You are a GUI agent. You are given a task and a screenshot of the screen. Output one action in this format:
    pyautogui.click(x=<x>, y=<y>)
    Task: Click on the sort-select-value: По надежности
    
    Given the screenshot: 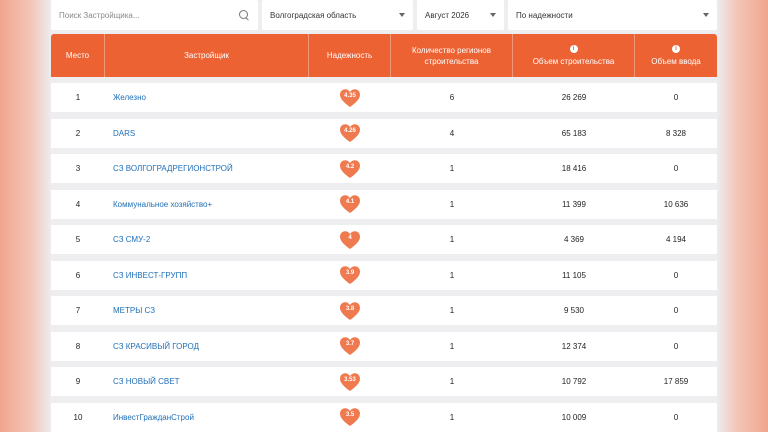 What is the action you would take?
    pyautogui.click(x=544, y=15)
    